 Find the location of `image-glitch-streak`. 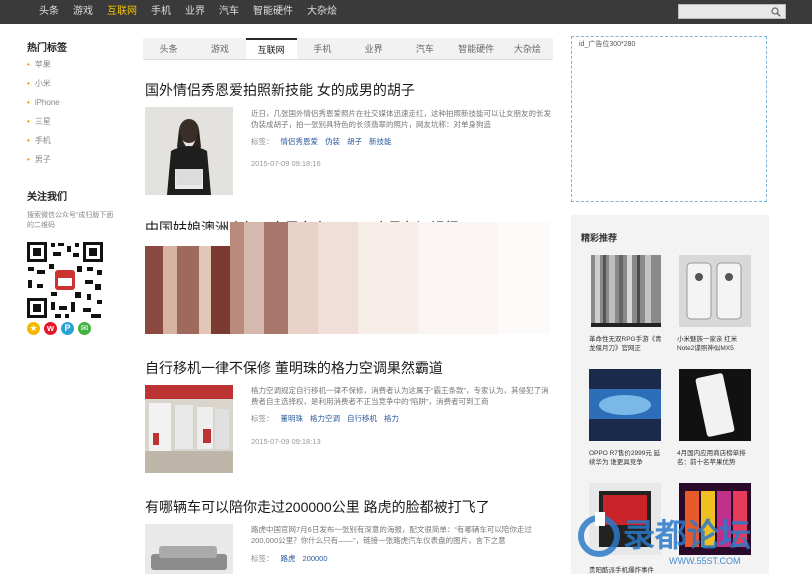

image-glitch-streak is located at coordinates (390, 278).